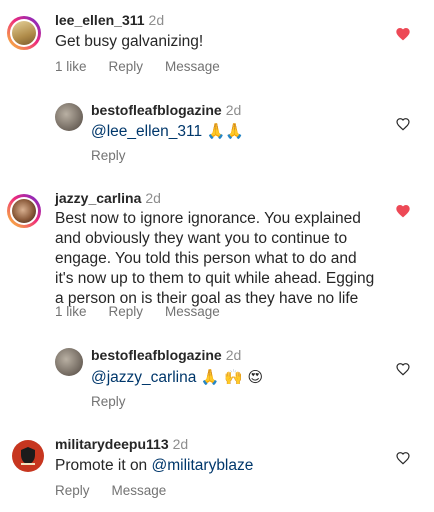 Image resolution: width=434 pixels, height=512 pixels. What do you see at coordinates (232, 377) in the screenshot?
I see `emoji-text: 🙏 🙌 😍` at bounding box center [232, 377].